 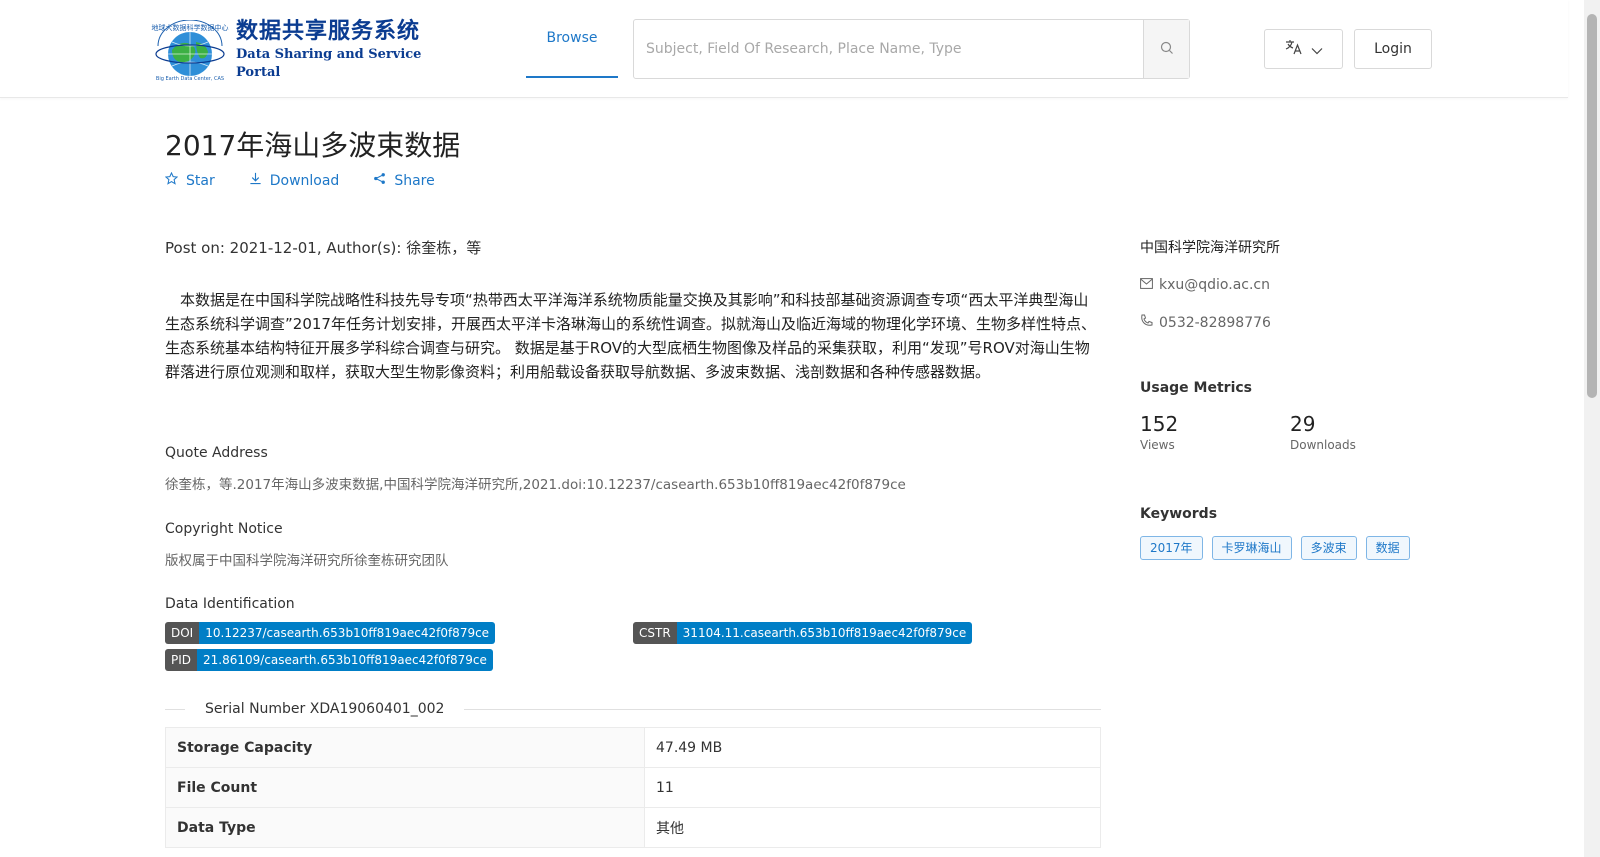 What do you see at coordinates (255, 180) in the screenshot?
I see `download-icon` at bounding box center [255, 180].